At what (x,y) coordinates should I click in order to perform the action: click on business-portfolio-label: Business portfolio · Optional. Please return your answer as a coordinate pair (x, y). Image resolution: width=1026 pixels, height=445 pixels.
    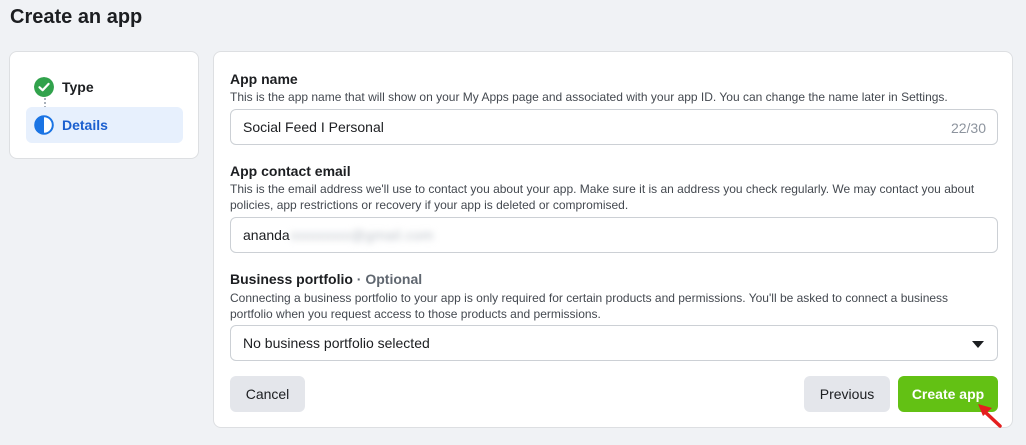
    Looking at the image, I should click on (326, 279).